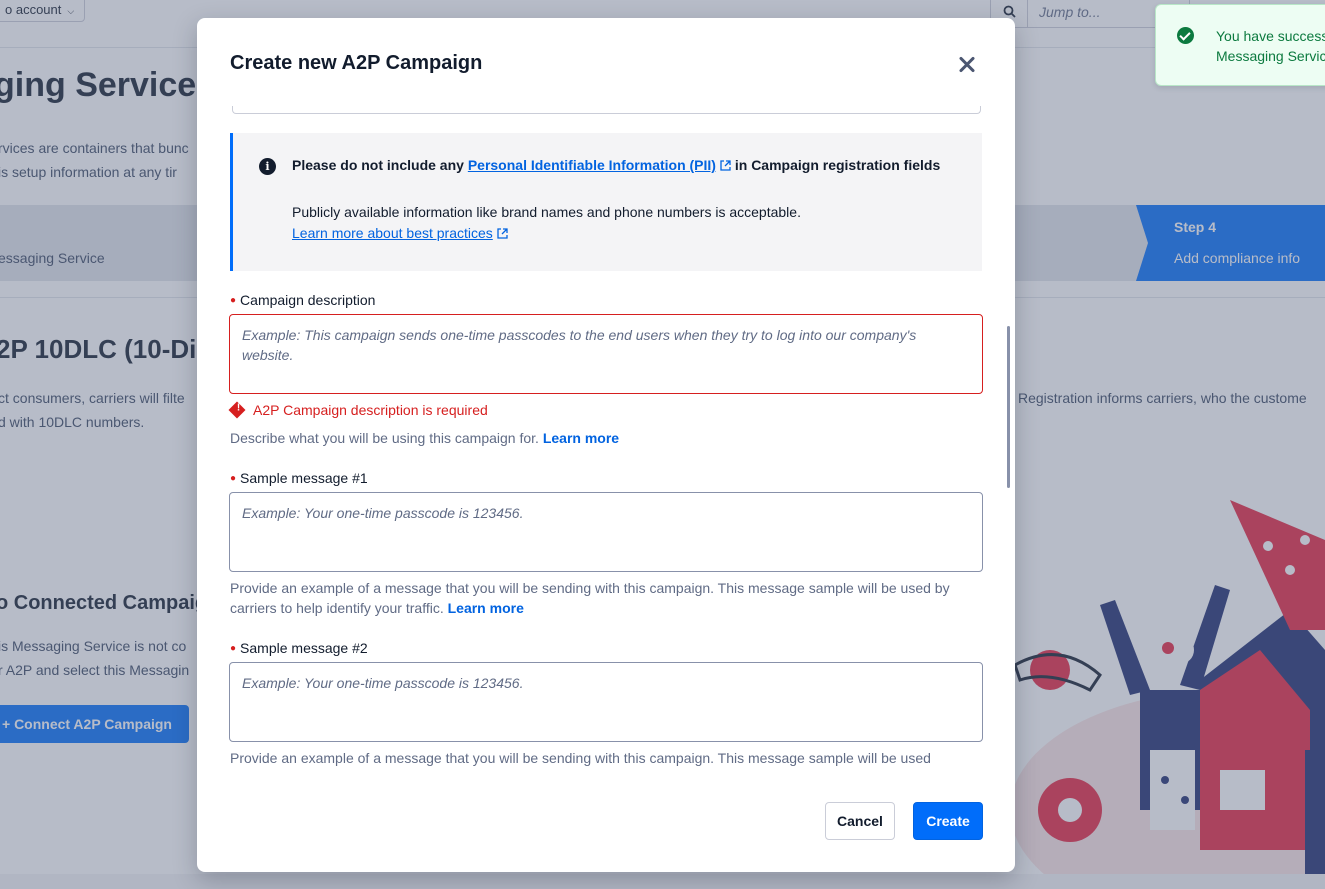 The height and width of the screenshot is (889, 1325). What do you see at coordinates (304, 648) in the screenshot?
I see `sample-message-2-label-text: Sample message #2` at bounding box center [304, 648].